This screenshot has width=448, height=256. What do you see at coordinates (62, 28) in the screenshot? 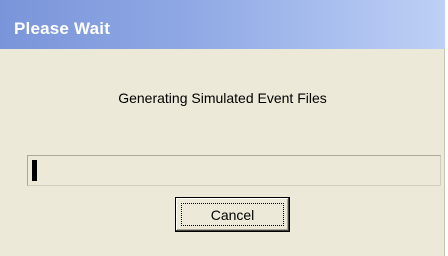
I see `window-title: Please Wait` at bounding box center [62, 28].